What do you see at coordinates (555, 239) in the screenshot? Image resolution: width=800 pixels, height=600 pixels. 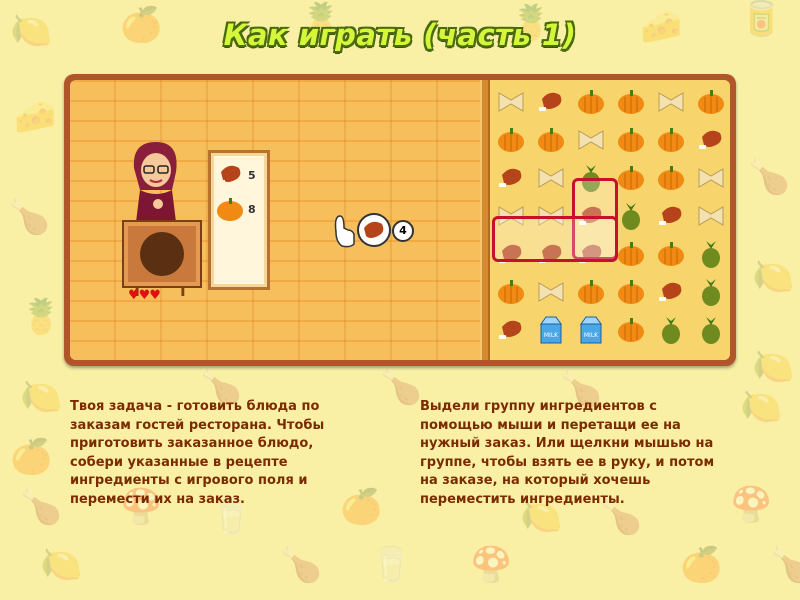 I see `selection-outline` at bounding box center [555, 239].